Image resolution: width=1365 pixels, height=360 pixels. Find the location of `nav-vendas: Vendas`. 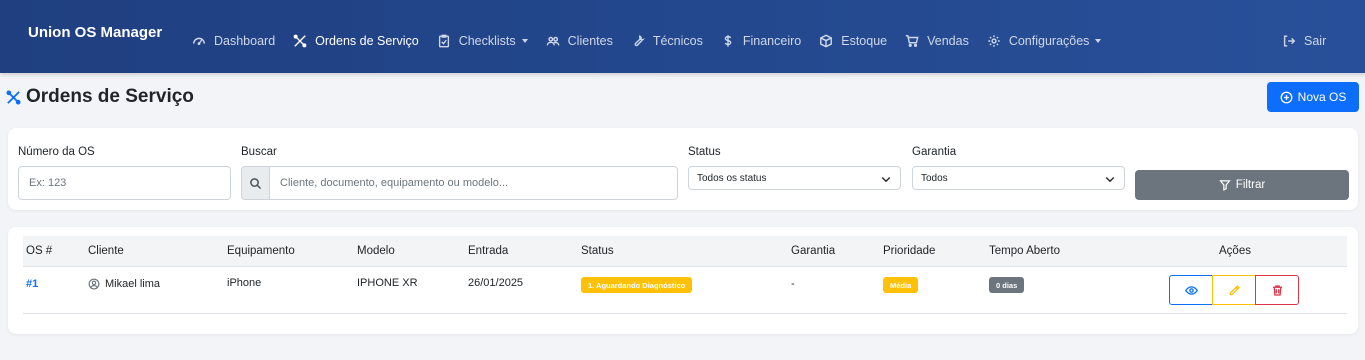

nav-vendas: Vendas is located at coordinates (937, 41).